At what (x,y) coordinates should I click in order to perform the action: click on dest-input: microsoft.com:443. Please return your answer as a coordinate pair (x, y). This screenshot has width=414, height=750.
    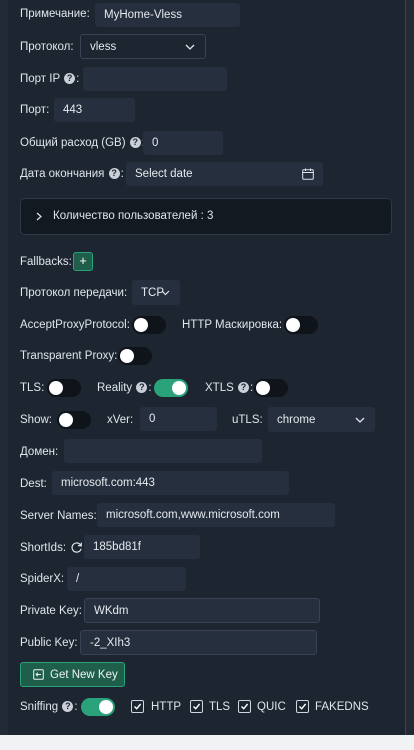
    Looking at the image, I should click on (170, 483).